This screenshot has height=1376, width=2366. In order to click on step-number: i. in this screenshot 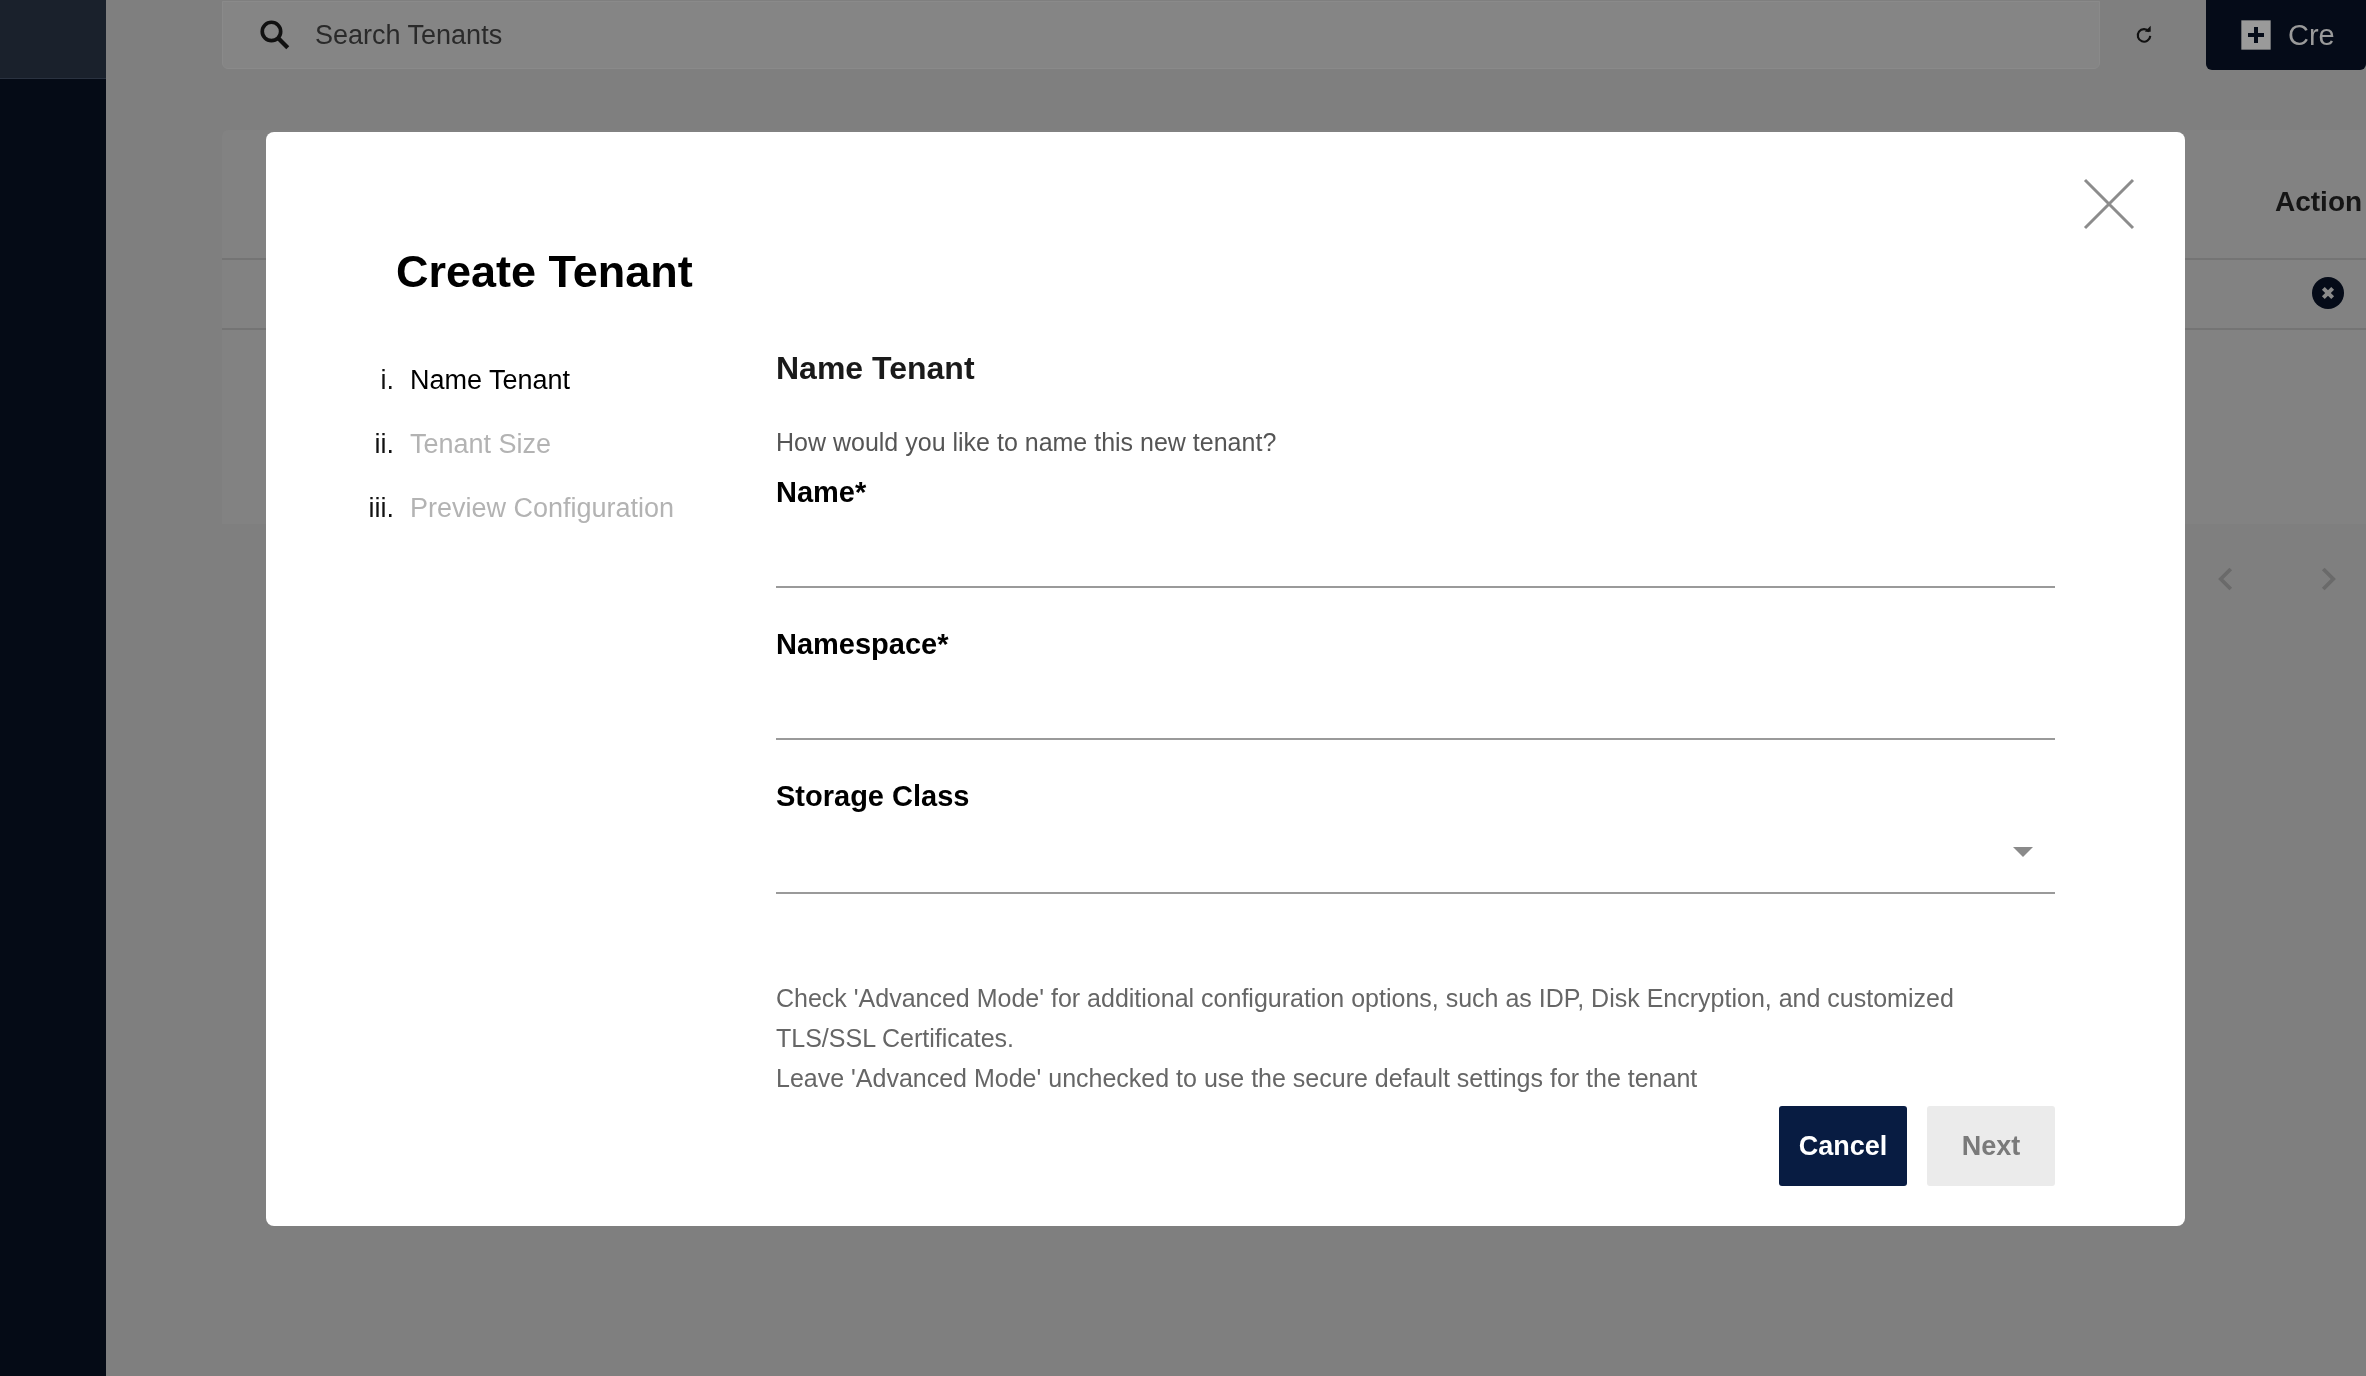, I will do `click(386, 380)`.